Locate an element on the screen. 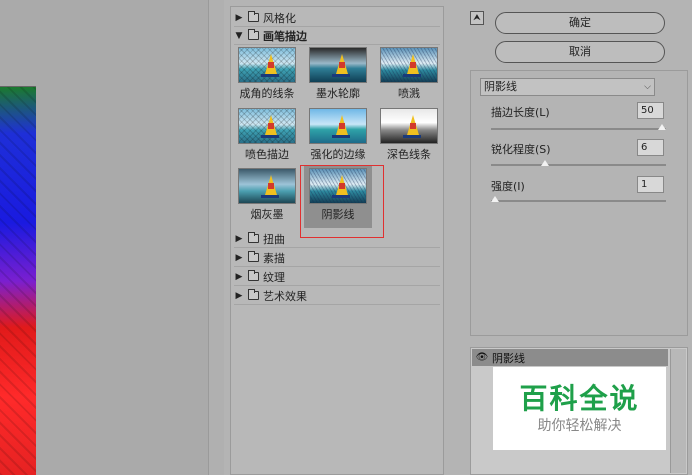 The height and width of the screenshot is (475, 692). watermark-subtitle: 助你轻松解决 is located at coordinates (579, 426).